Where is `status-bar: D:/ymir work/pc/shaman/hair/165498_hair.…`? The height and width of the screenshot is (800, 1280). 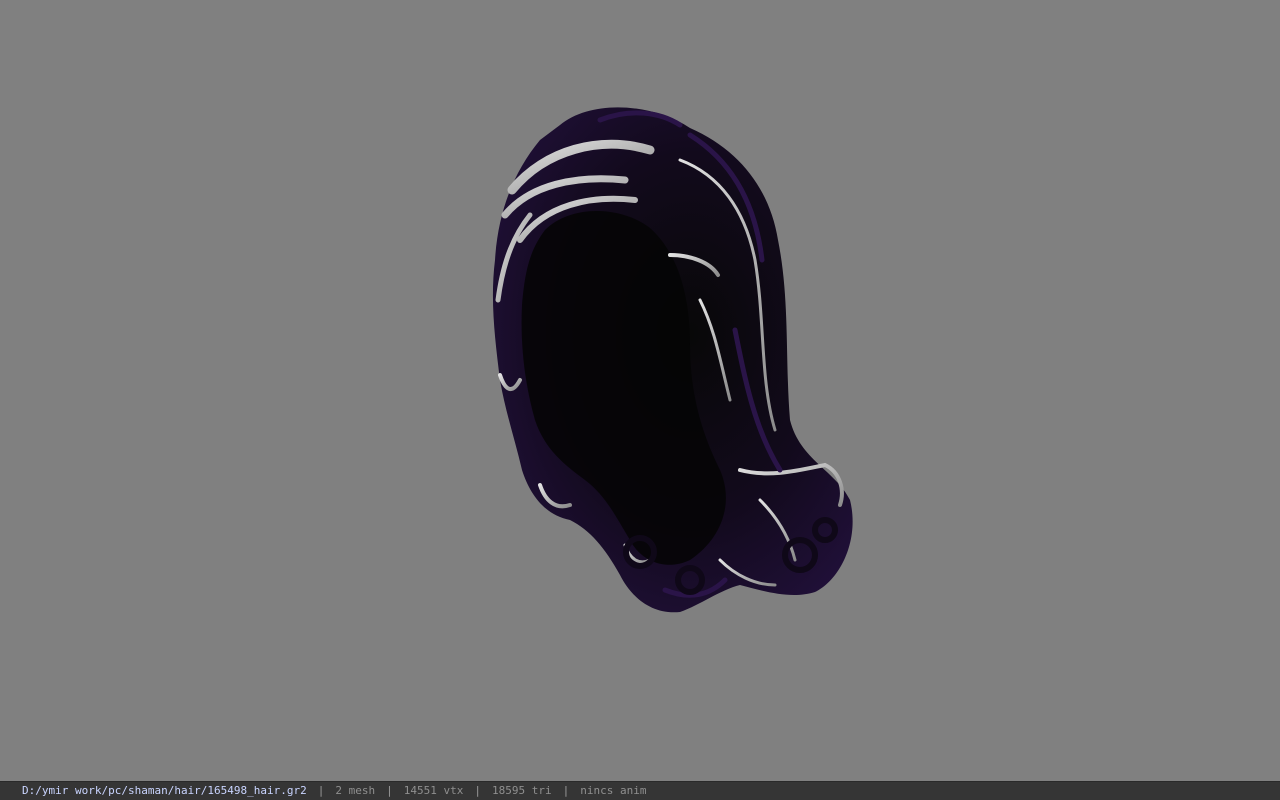
status-bar: D:/ymir work/pc/shaman/hair/165498_hair.… is located at coordinates (640, 790).